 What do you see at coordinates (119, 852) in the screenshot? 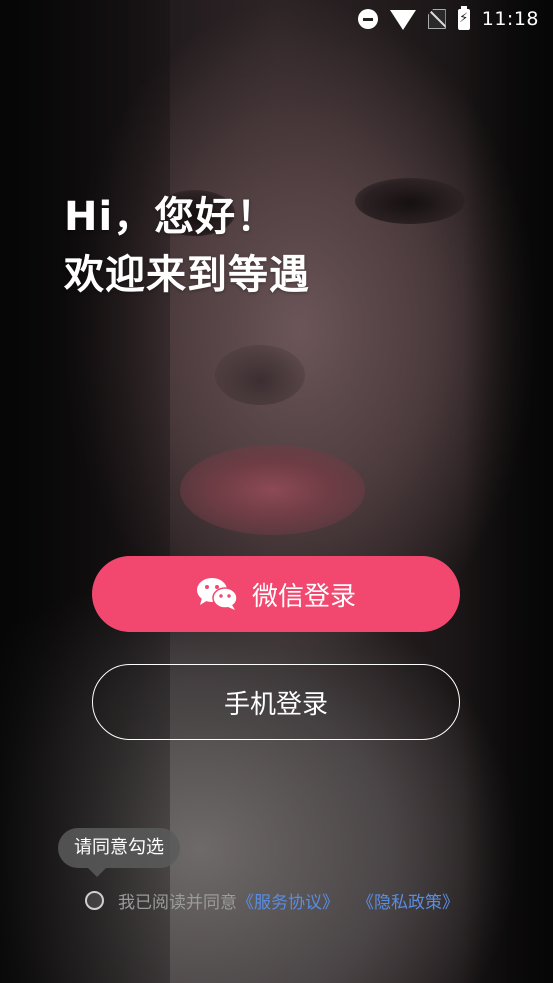
I see `agree-tooltip: 请同意勾选` at bounding box center [119, 852].